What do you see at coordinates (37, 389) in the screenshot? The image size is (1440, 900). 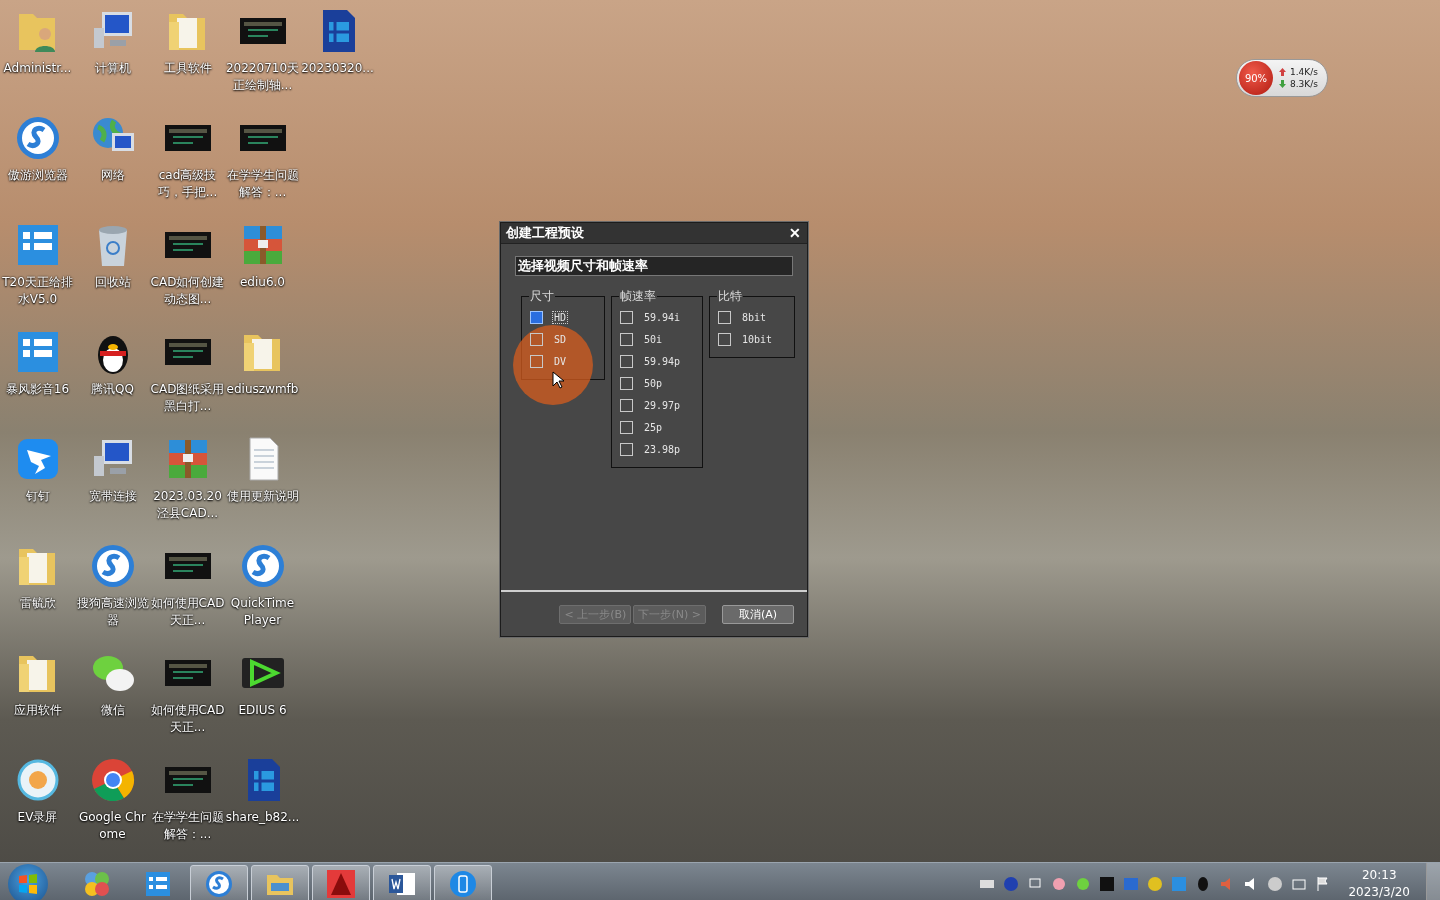 I see `desktop-icon-label: 暴风影音16` at bounding box center [37, 389].